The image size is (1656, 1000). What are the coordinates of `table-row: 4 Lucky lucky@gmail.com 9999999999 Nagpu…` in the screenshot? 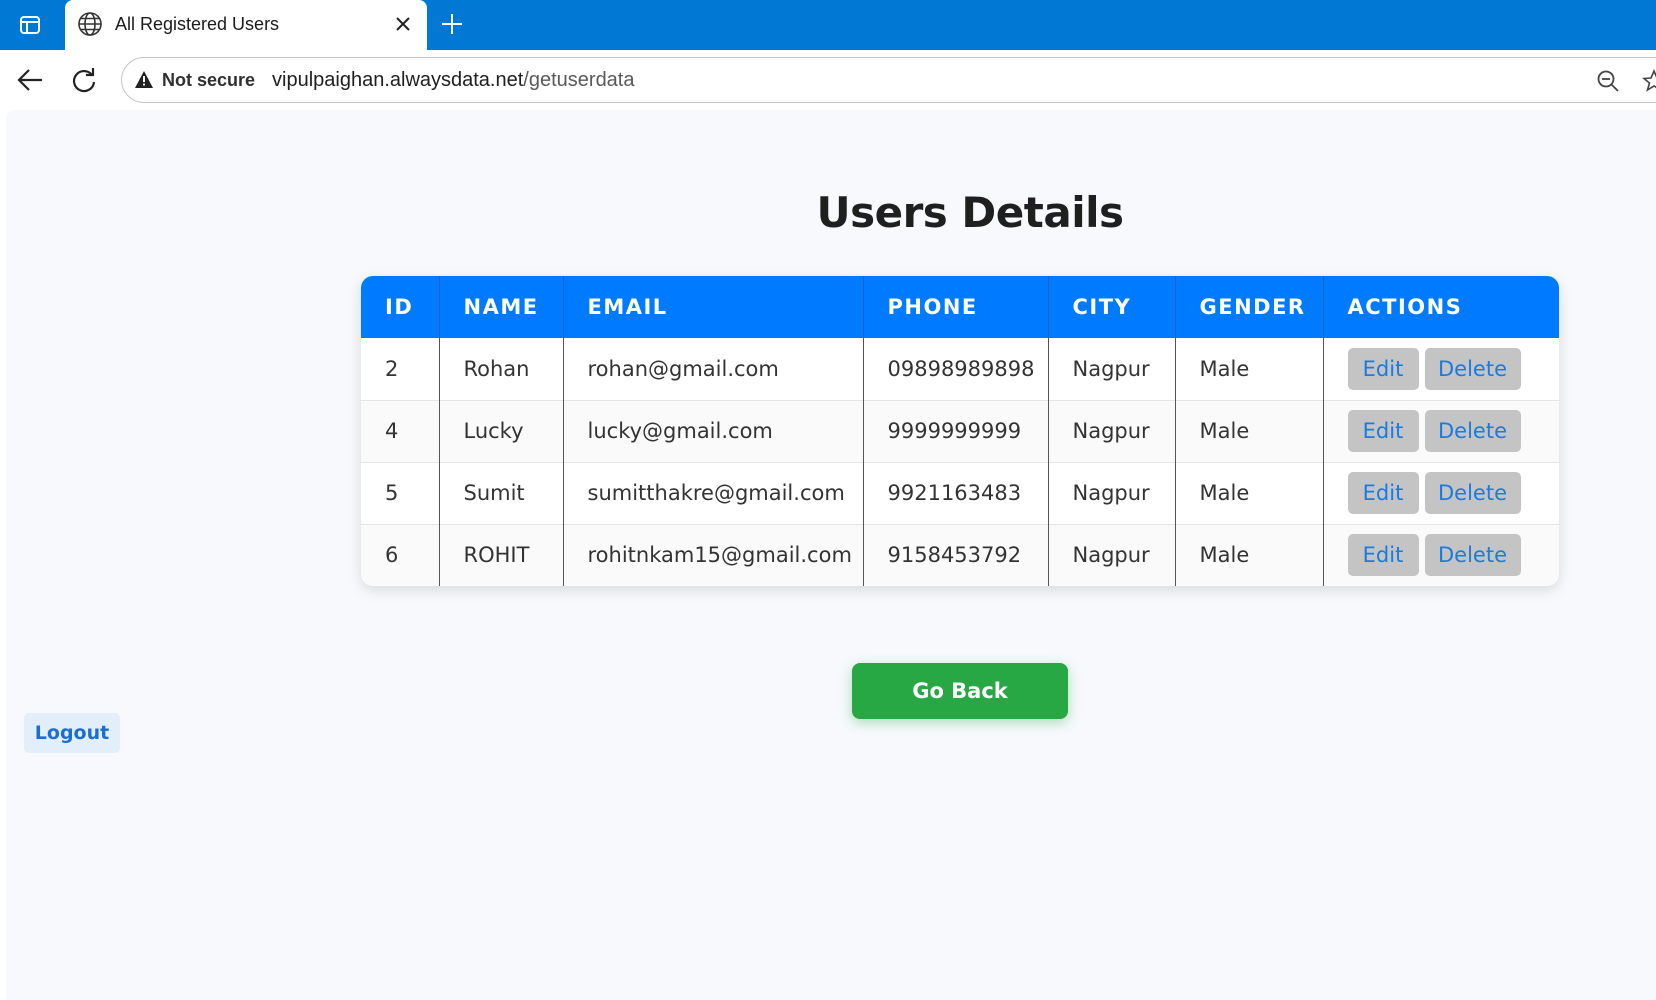 It's located at (960, 431).